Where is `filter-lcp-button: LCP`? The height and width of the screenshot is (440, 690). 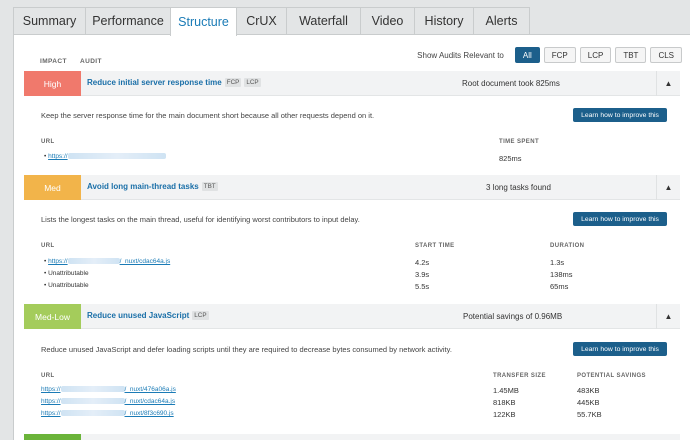
filter-lcp-button: LCP is located at coordinates (595, 55).